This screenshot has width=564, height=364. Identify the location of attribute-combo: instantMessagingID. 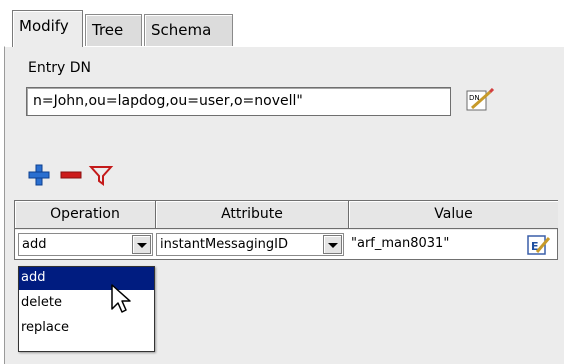
(250, 244).